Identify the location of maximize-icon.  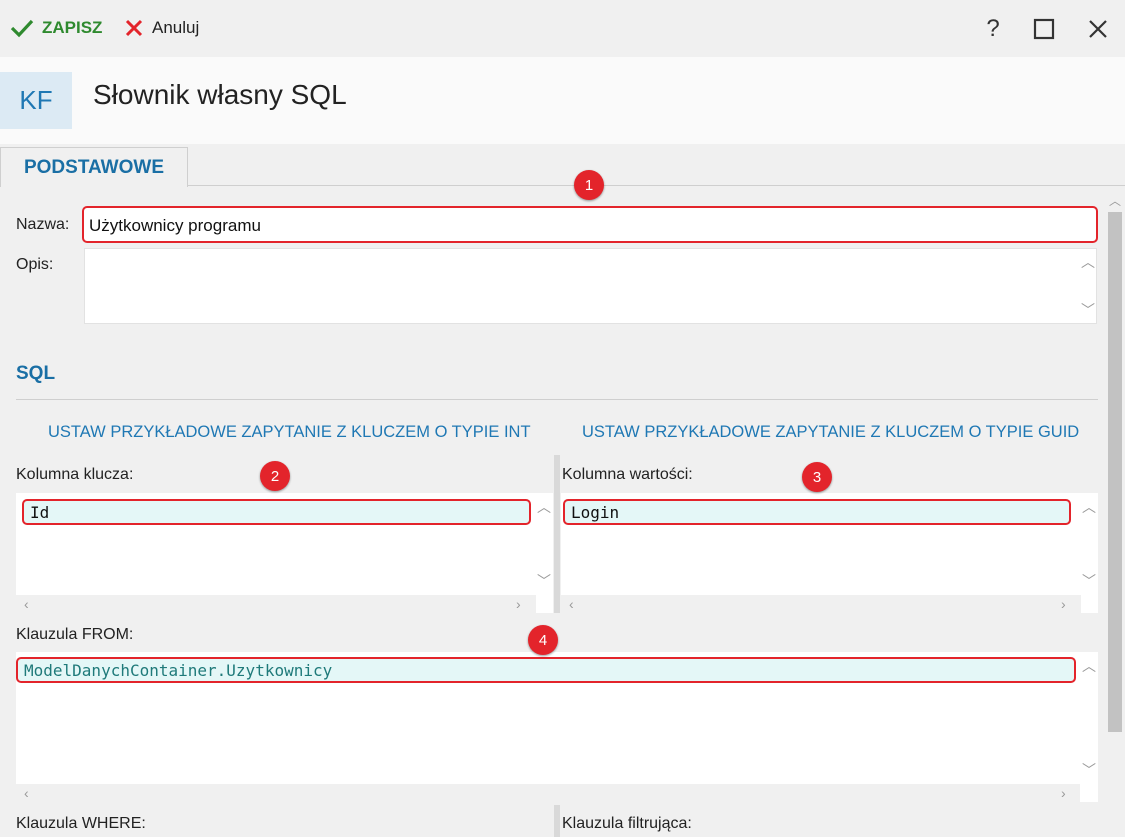
(1044, 29).